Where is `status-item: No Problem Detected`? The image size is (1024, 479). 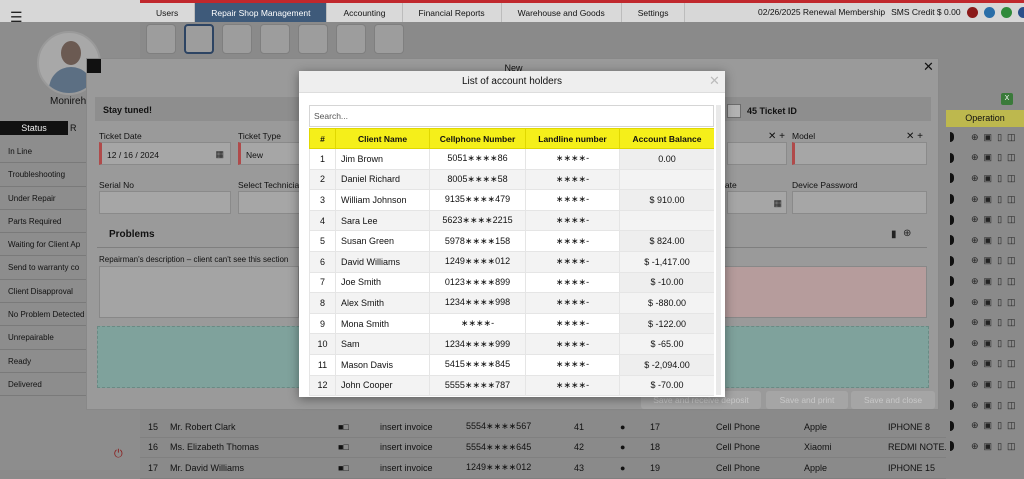
status-item: No Problem Detected is located at coordinates (43, 315).